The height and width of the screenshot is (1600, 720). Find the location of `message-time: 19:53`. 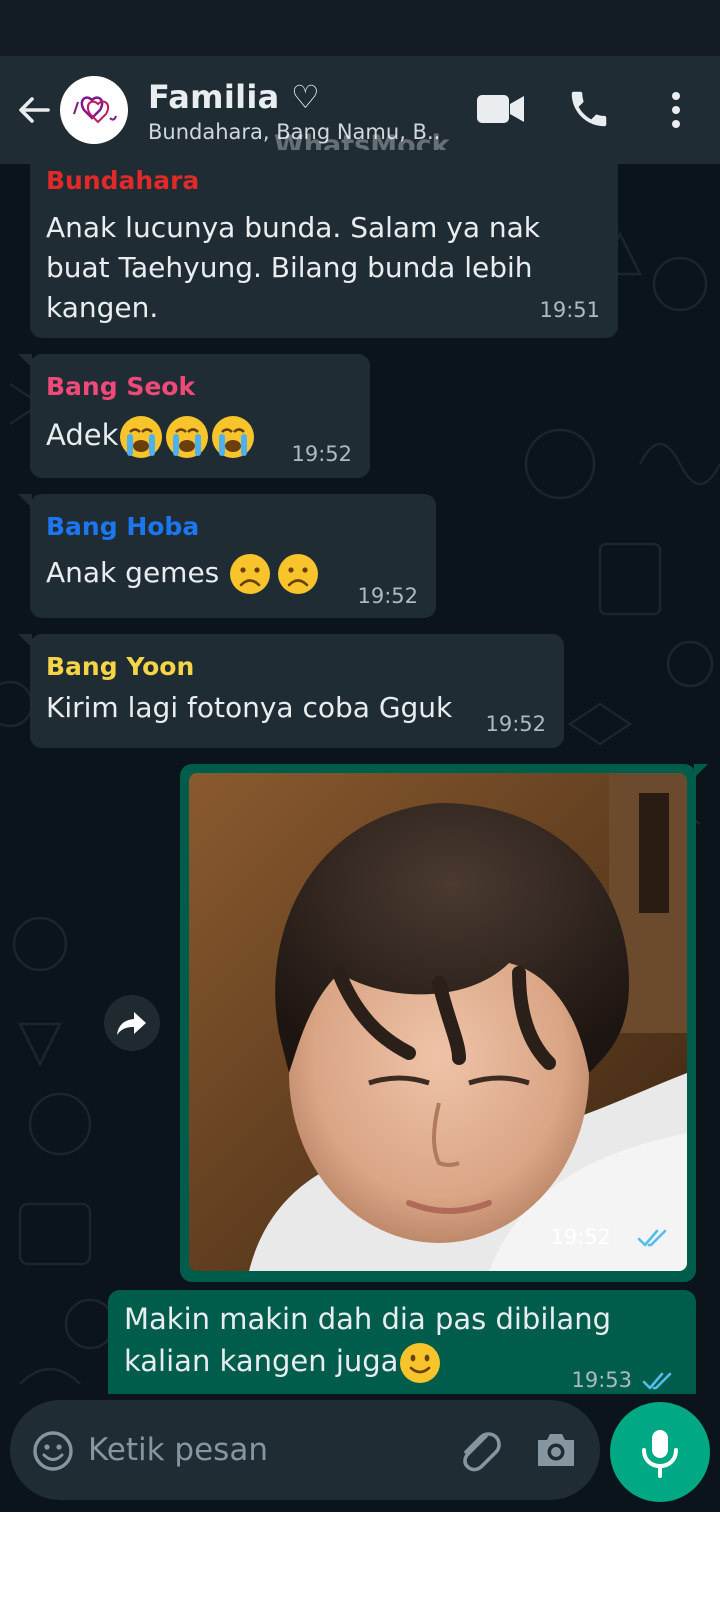

message-time: 19:53 is located at coordinates (601, 1380).